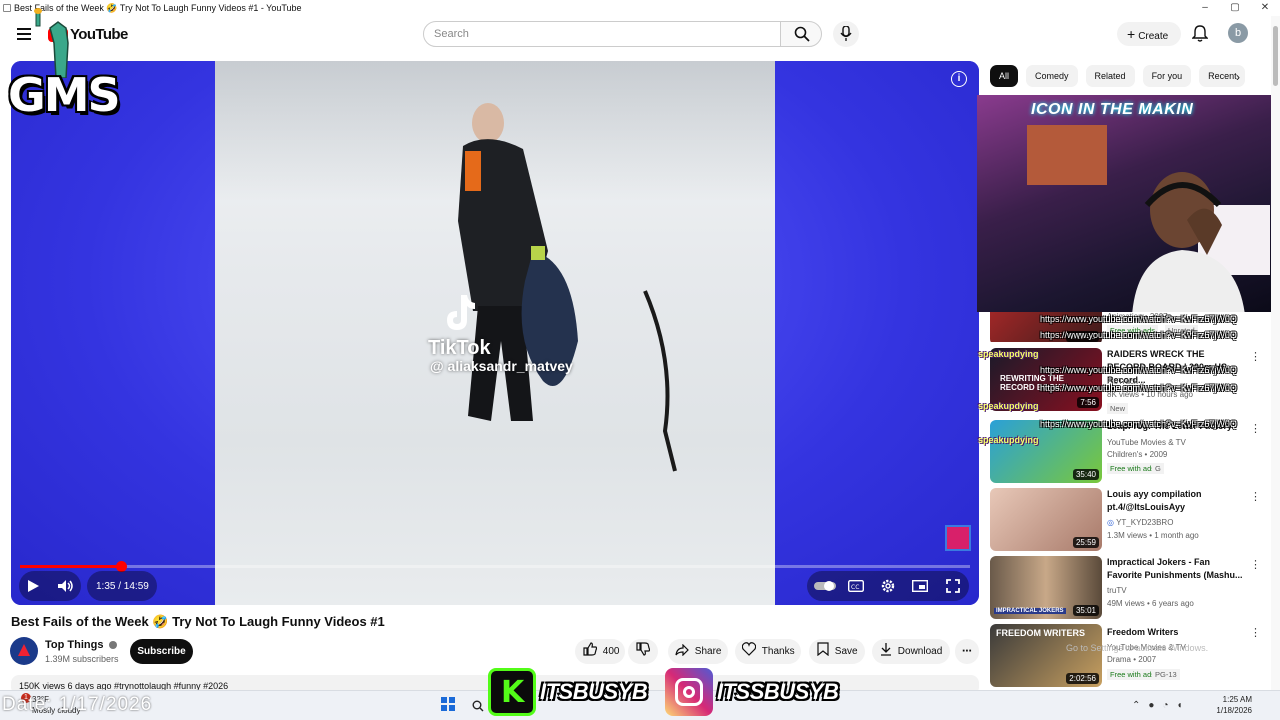 The image size is (1280, 720). I want to click on page-scrollbar, so click(1275, 353).